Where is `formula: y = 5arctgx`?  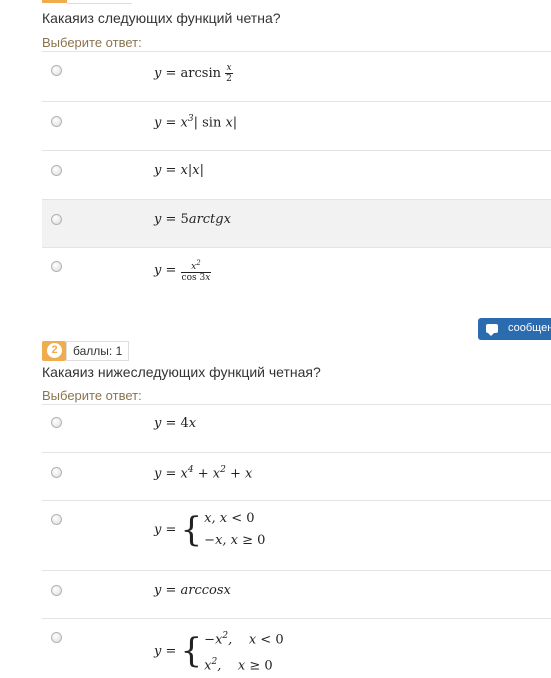
formula: y = 5arctgx is located at coordinates (192, 219).